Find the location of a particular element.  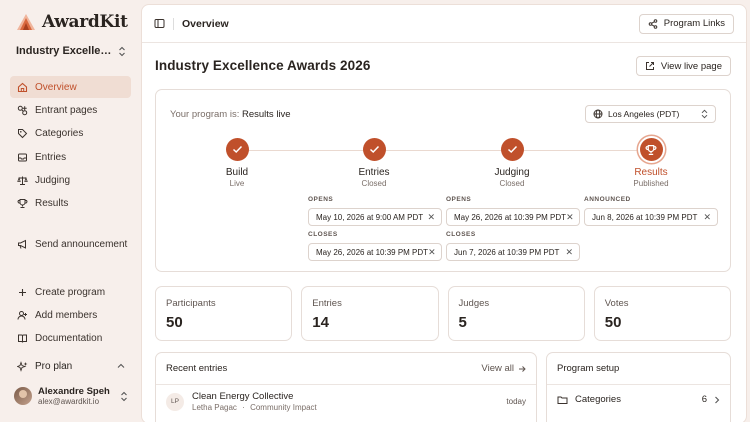

awardkit-logo-icon is located at coordinates (26, 22).